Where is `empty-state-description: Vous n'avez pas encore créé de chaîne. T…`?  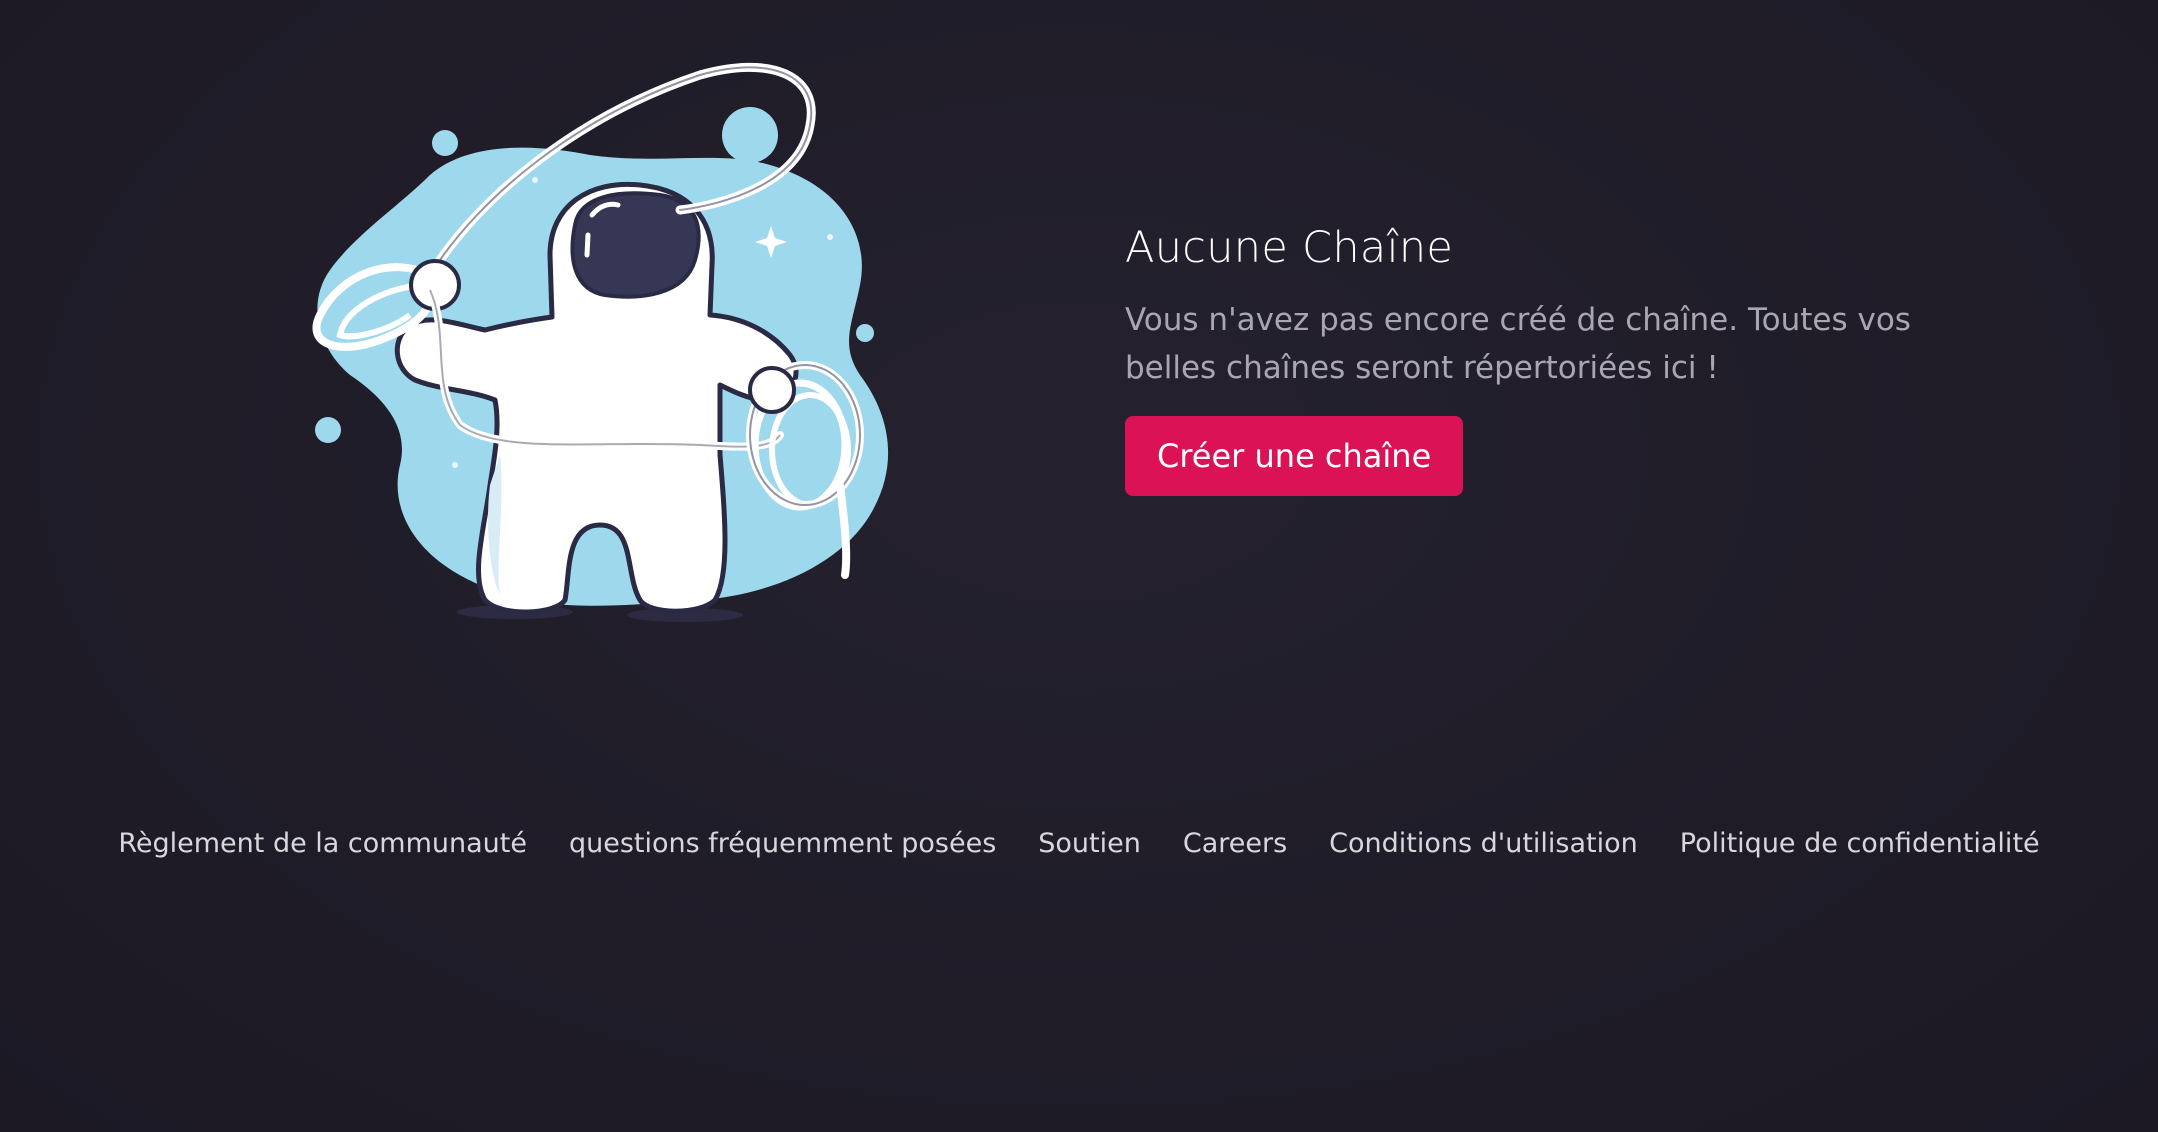
empty-state-description: Vous n'avez pas encore créé de chaîne. T… is located at coordinates (1518, 344).